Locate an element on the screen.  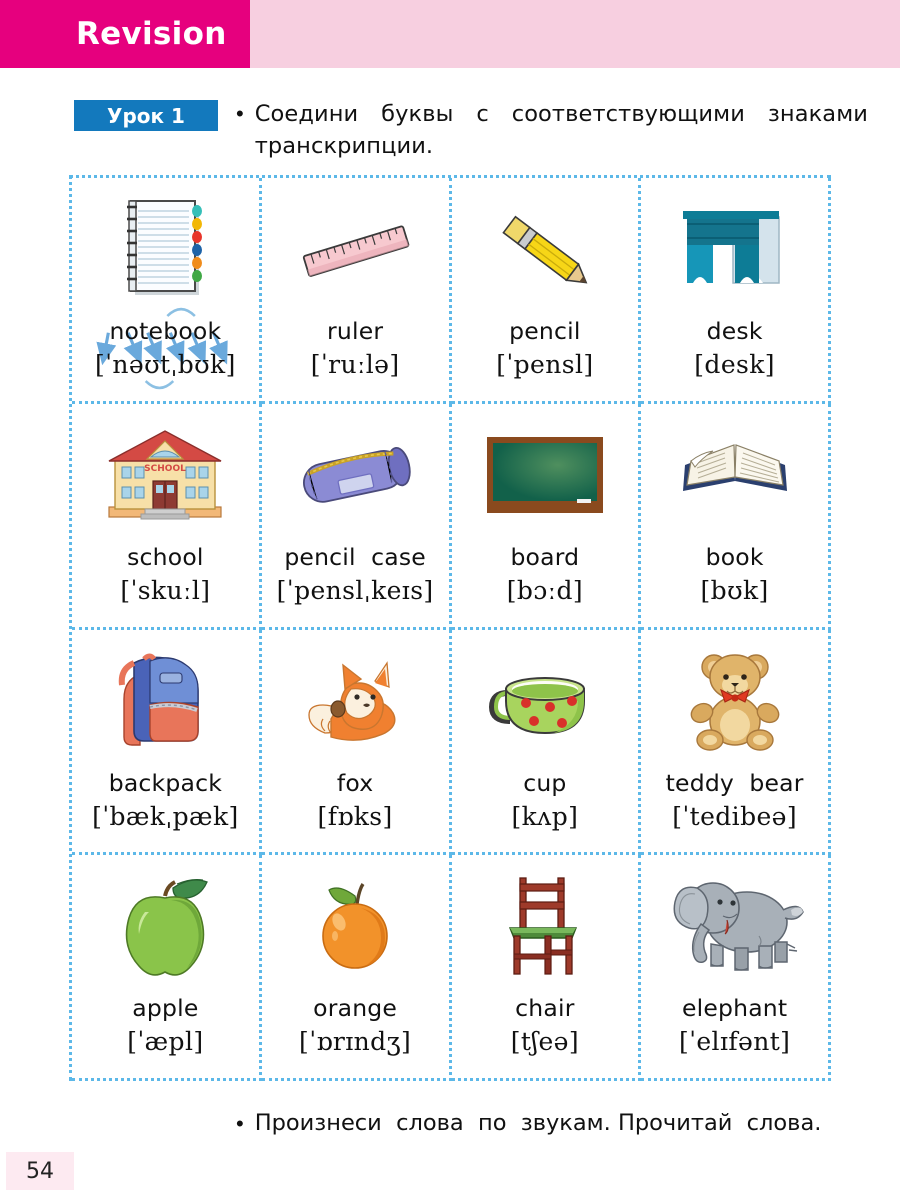
page-number: 54 is located at coordinates (40, 1171).